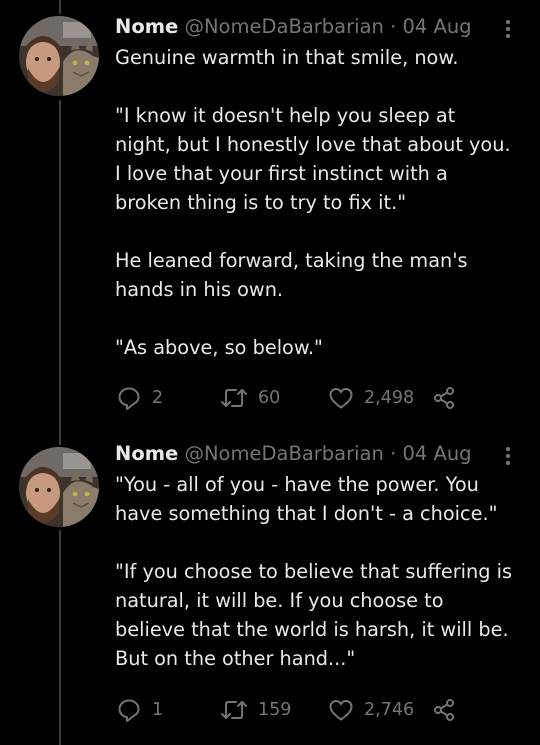 Image resolution: width=540 pixels, height=745 pixels. Describe the element at coordinates (285, 115) in the screenshot. I see `text-line: "I know it doesn't help you sleep at` at that location.